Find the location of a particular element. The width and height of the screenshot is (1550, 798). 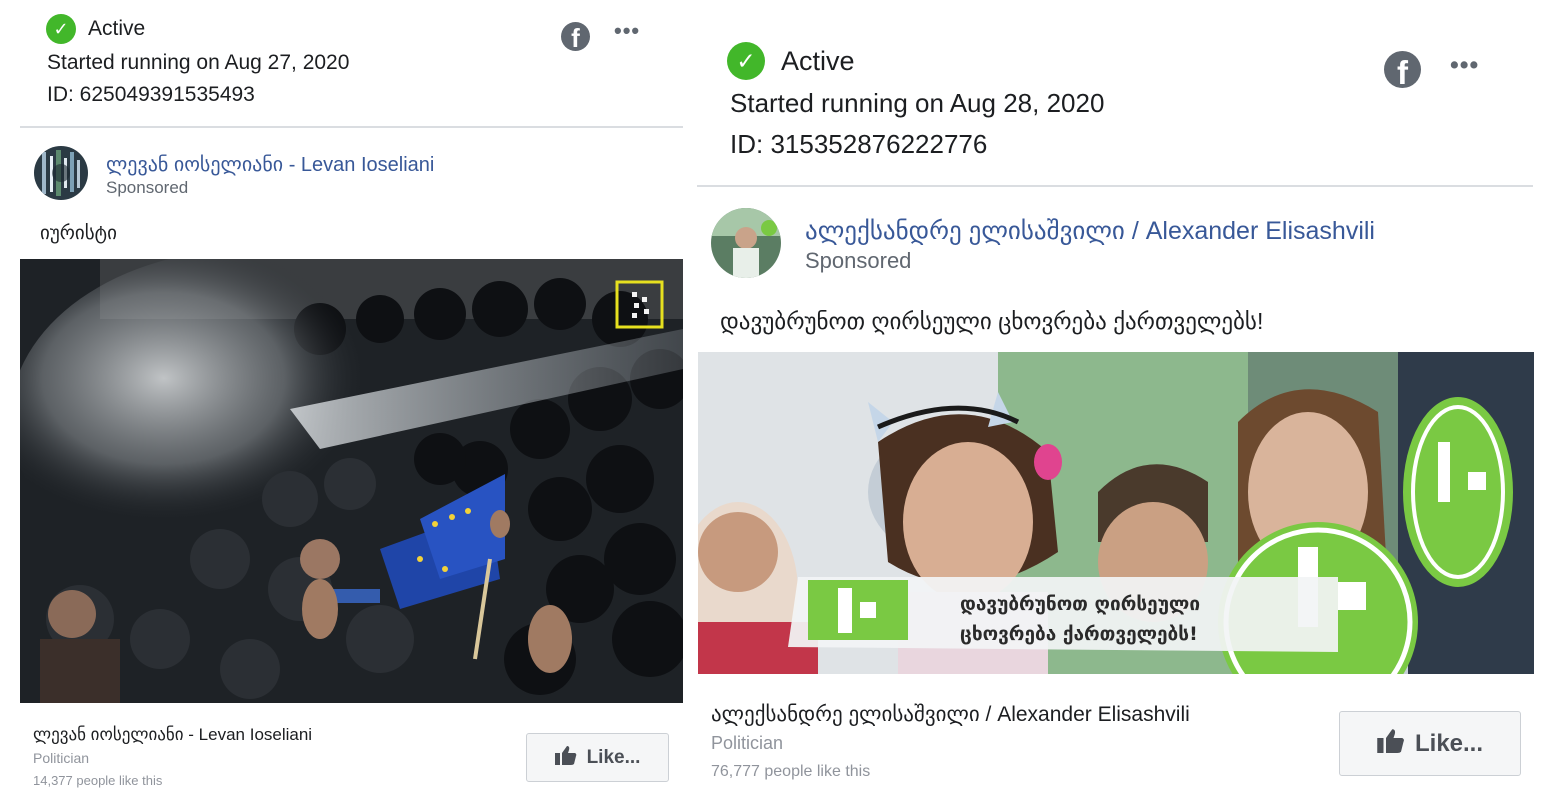

ad-id: ID: 625049391535493 is located at coordinates (151, 94).